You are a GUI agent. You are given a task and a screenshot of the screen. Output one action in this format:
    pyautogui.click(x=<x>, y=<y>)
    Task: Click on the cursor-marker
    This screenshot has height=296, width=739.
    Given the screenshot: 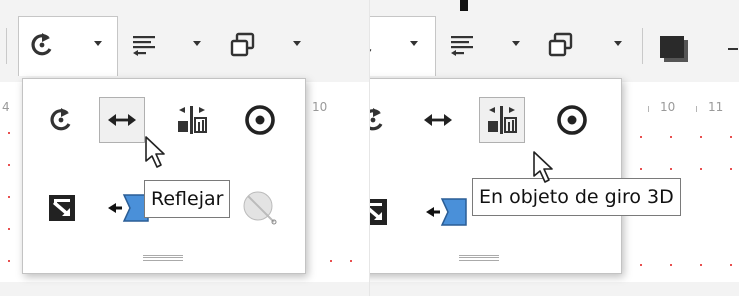 What is the action you would take?
    pyautogui.click(x=464, y=5)
    